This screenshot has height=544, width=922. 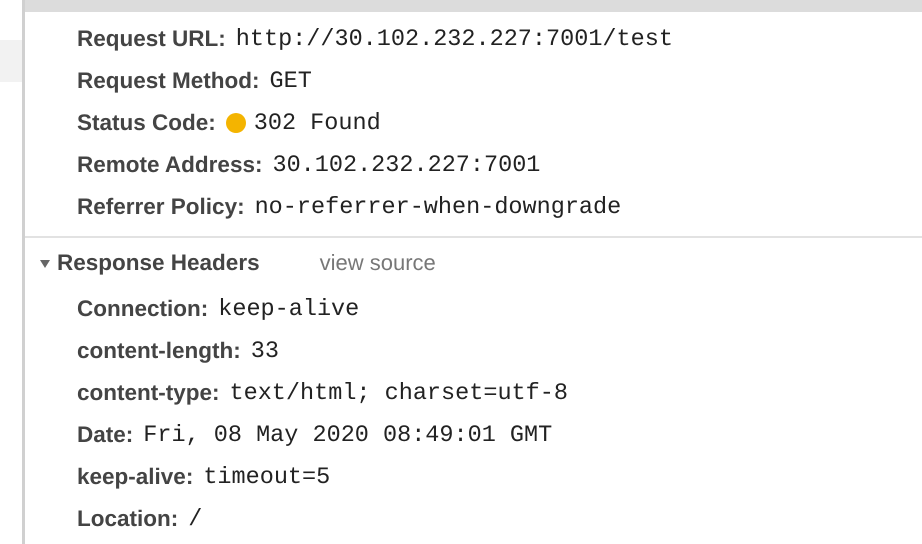 I want to click on header-value: GET, so click(x=291, y=81).